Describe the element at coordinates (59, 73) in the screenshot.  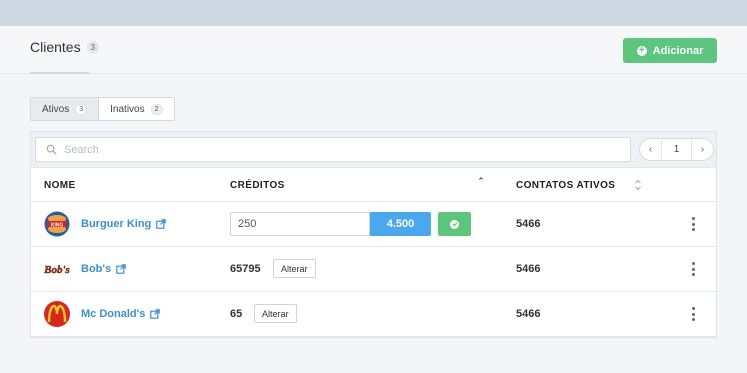
I see `title-underline` at that location.